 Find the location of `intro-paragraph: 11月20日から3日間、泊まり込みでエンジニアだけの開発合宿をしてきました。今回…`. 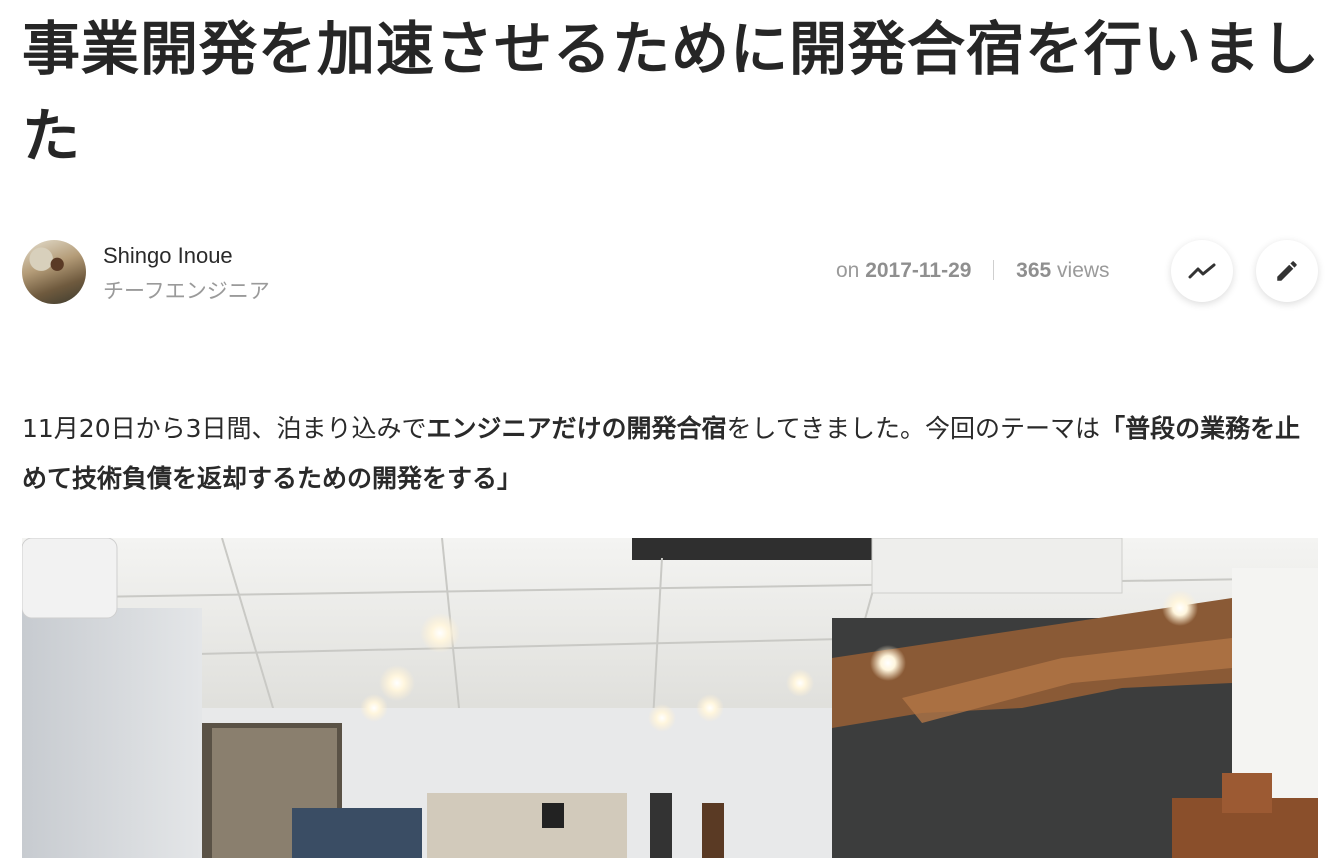

intro-paragraph: 11月20日から3日間、泊まり込みでエンジニアだけの開発合宿をしてきました。今回… is located at coordinates (672, 454).